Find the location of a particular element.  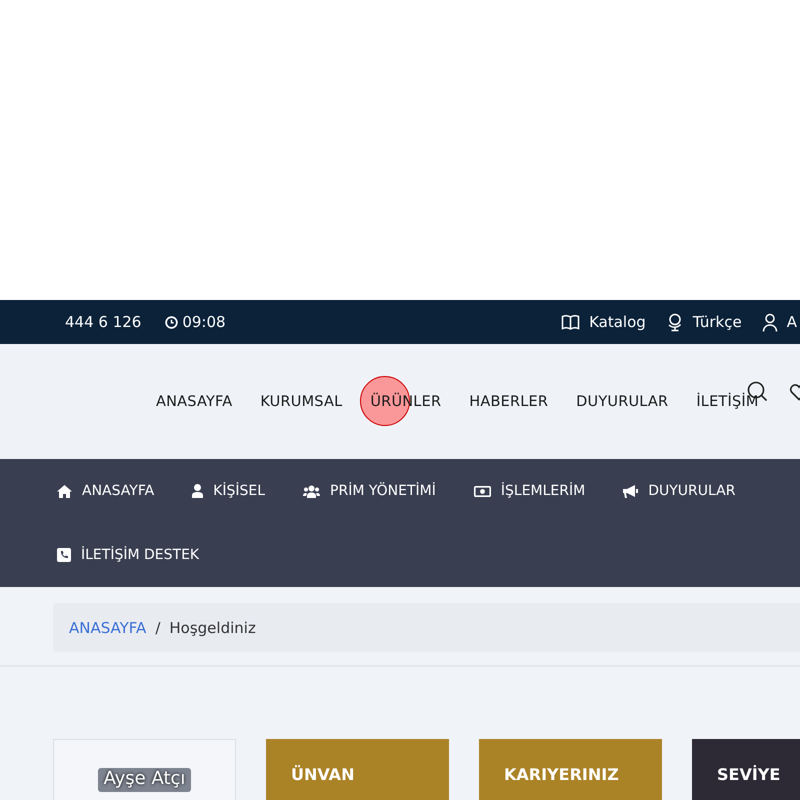

nav-link: DUYURULAR is located at coordinates (622, 402).